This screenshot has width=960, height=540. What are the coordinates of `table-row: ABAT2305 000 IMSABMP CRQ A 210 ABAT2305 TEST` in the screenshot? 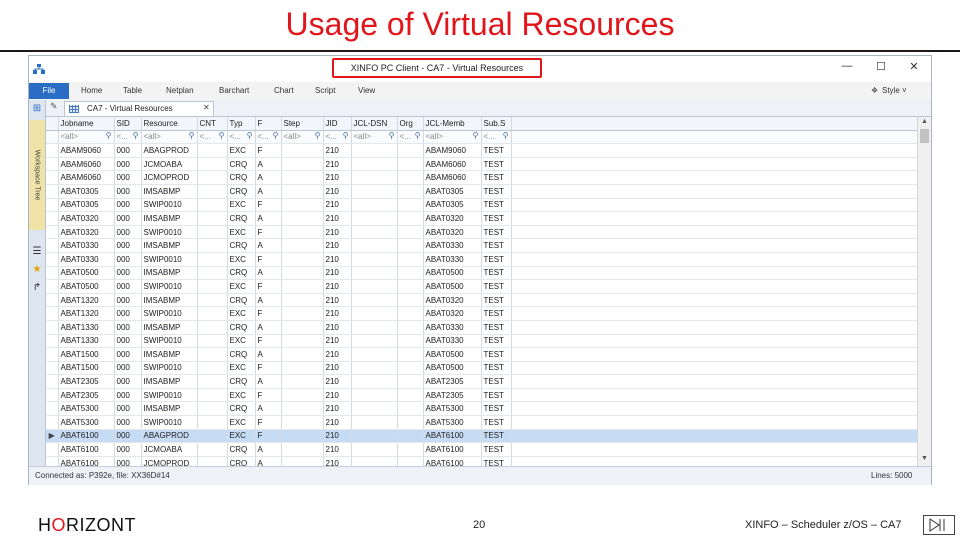 It's located at (482, 381).